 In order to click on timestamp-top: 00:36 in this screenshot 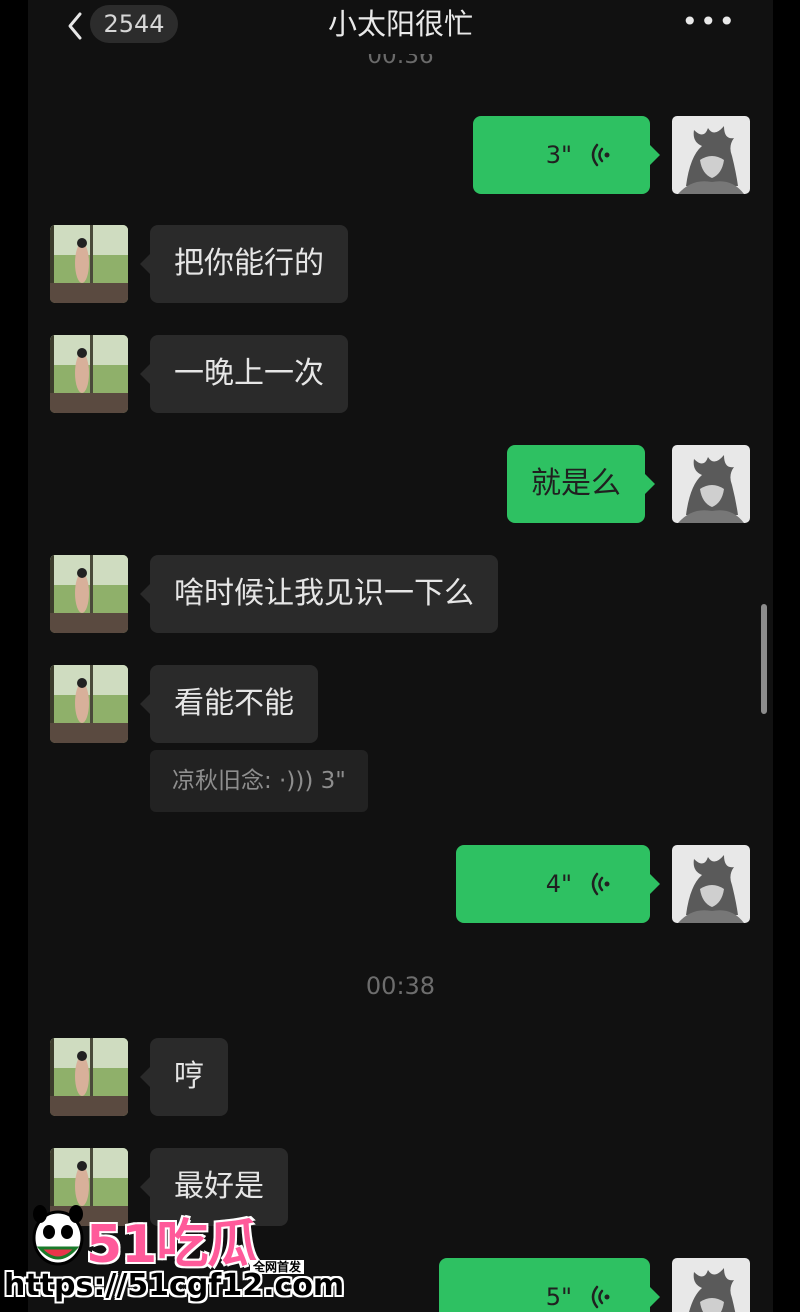, I will do `click(400, 61)`.